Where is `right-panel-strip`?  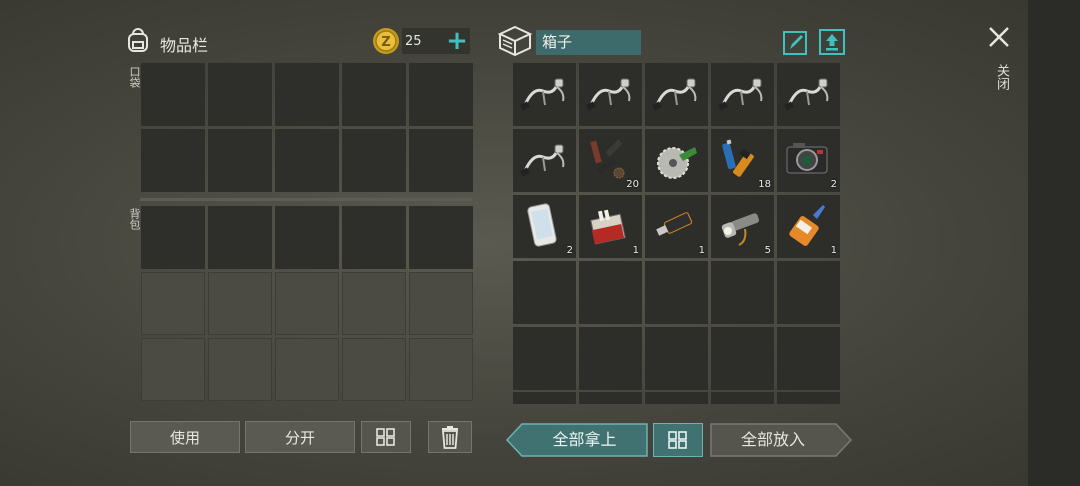 right-panel-strip is located at coordinates (1054, 243).